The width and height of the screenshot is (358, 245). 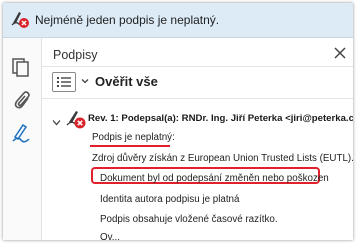 I want to click on detail-timestamp: Podpis obsahuje vložené časové razítko., so click(x=189, y=219).